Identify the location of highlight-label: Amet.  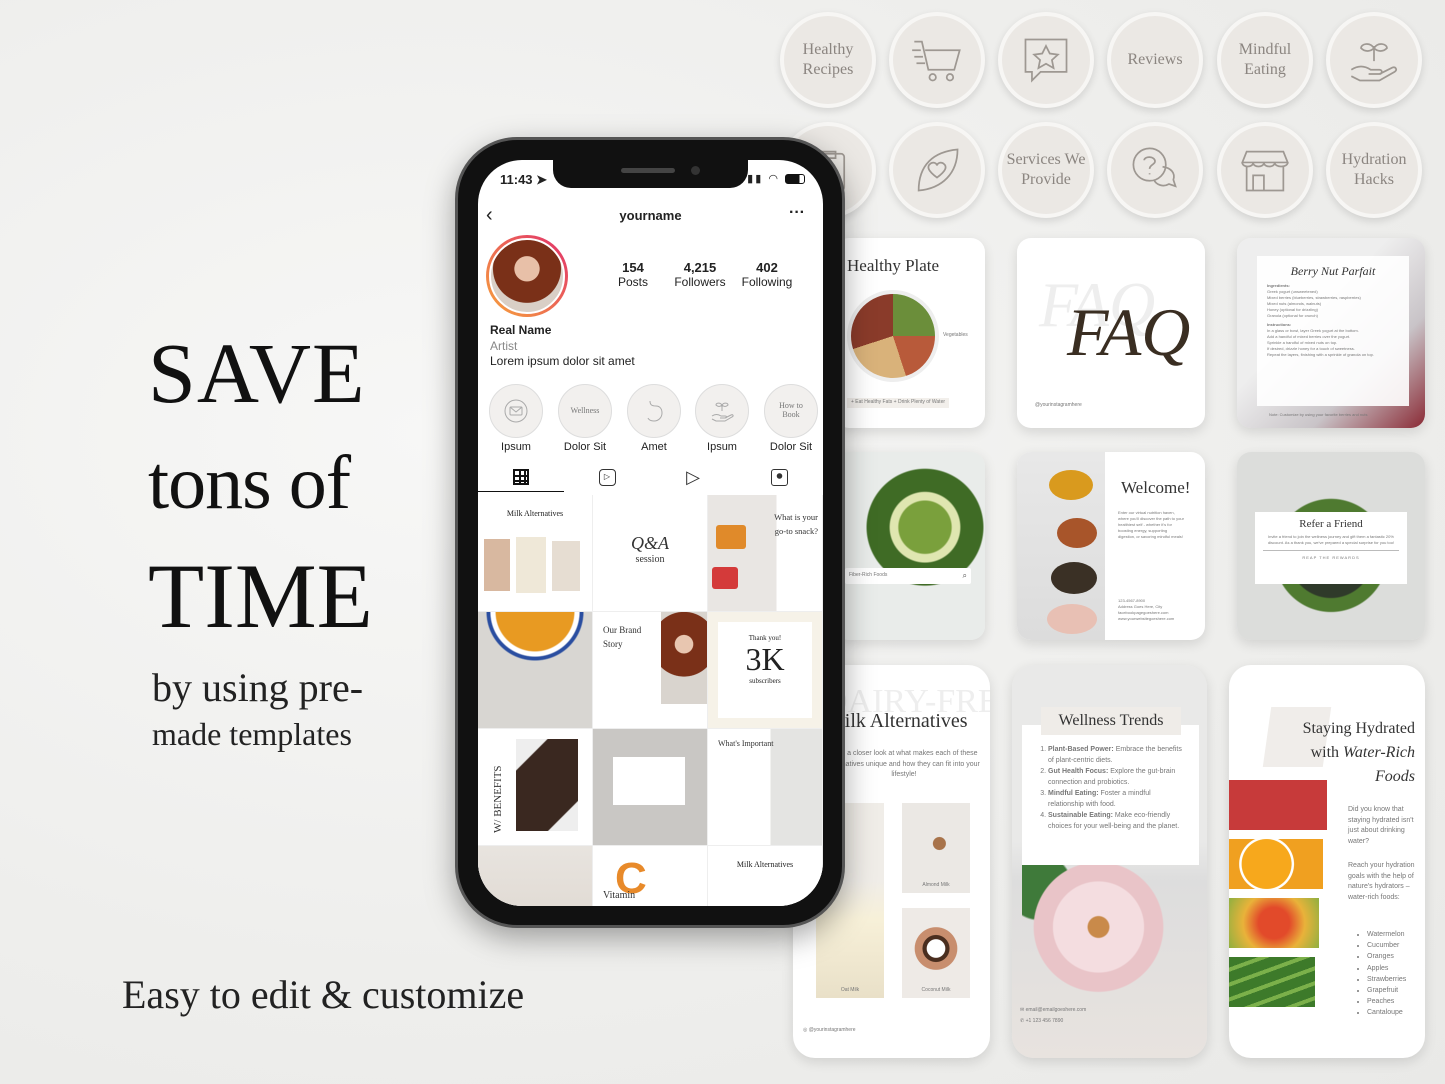
(654, 447).